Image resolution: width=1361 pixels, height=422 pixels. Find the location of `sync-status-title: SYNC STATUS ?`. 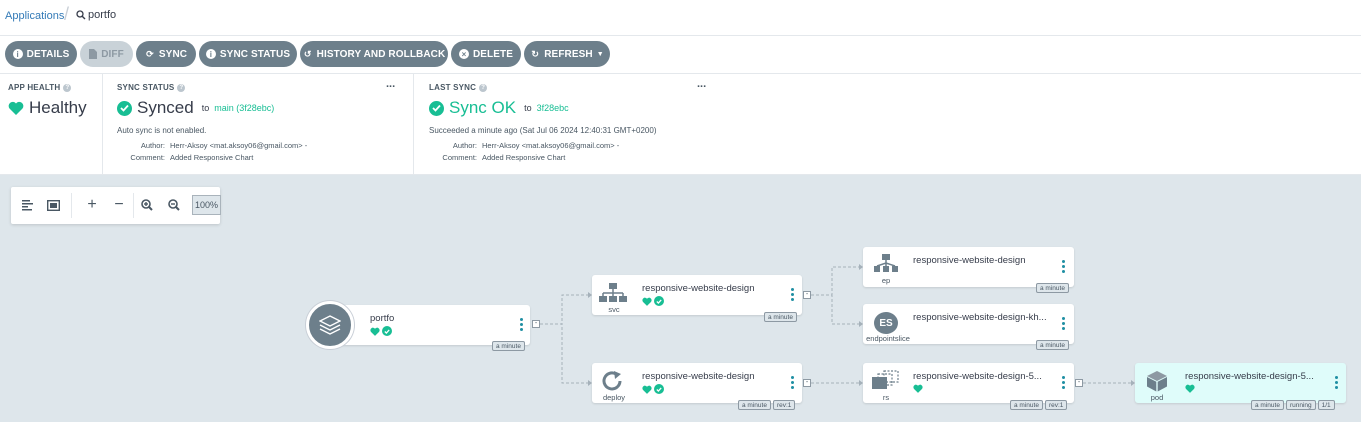

sync-status-title: SYNC STATUS ? is located at coordinates (151, 87).